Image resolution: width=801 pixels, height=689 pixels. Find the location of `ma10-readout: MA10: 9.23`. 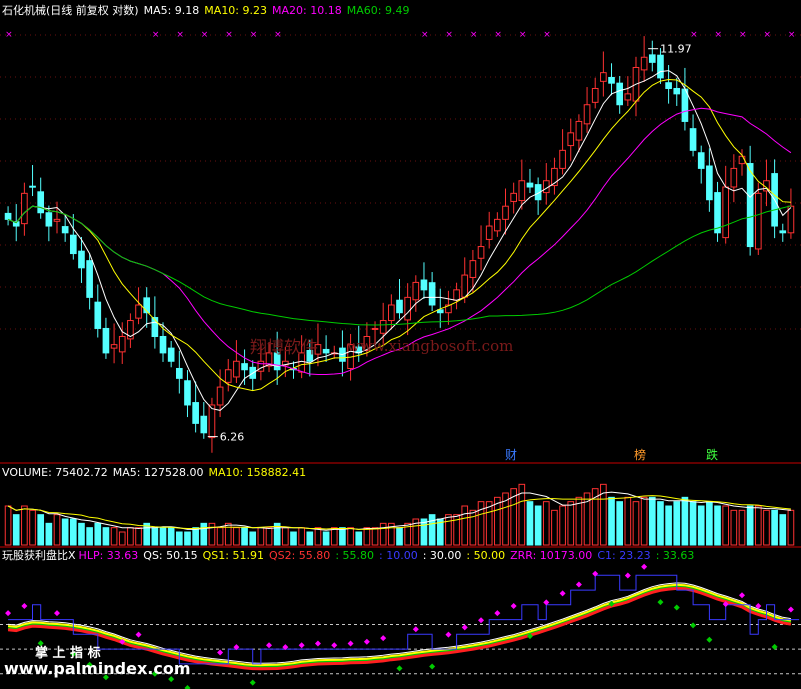

ma10-readout: MA10: 9.23 is located at coordinates (236, 10).